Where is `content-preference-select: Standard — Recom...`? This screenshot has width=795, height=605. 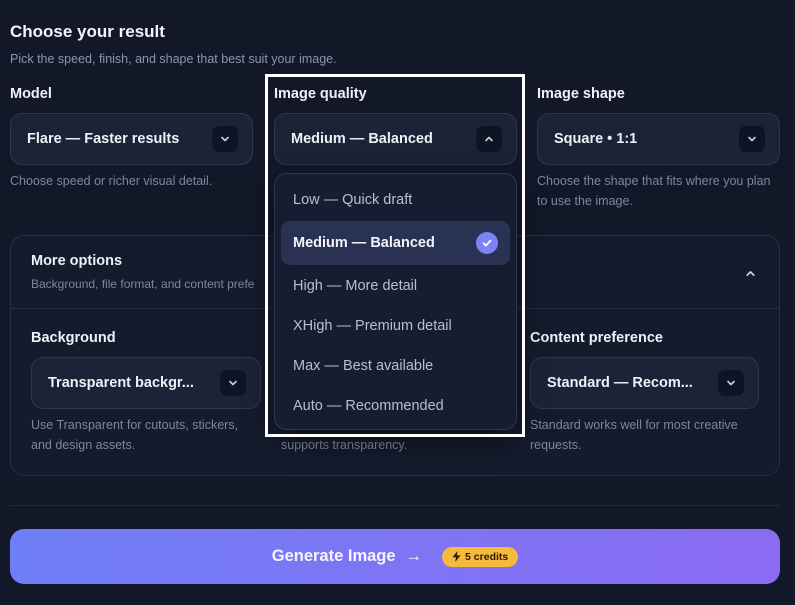
content-preference-select: Standard — Recom... is located at coordinates (644, 383).